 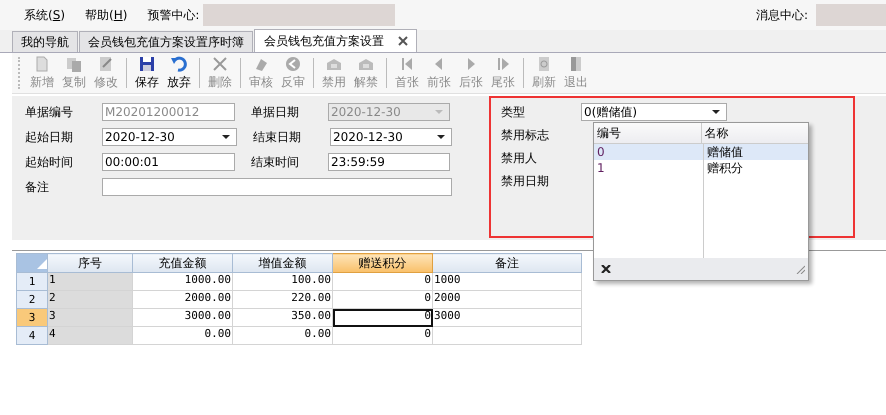 What do you see at coordinates (800, 269) in the screenshot?
I see `resize-grip-icon` at bounding box center [800, 269].